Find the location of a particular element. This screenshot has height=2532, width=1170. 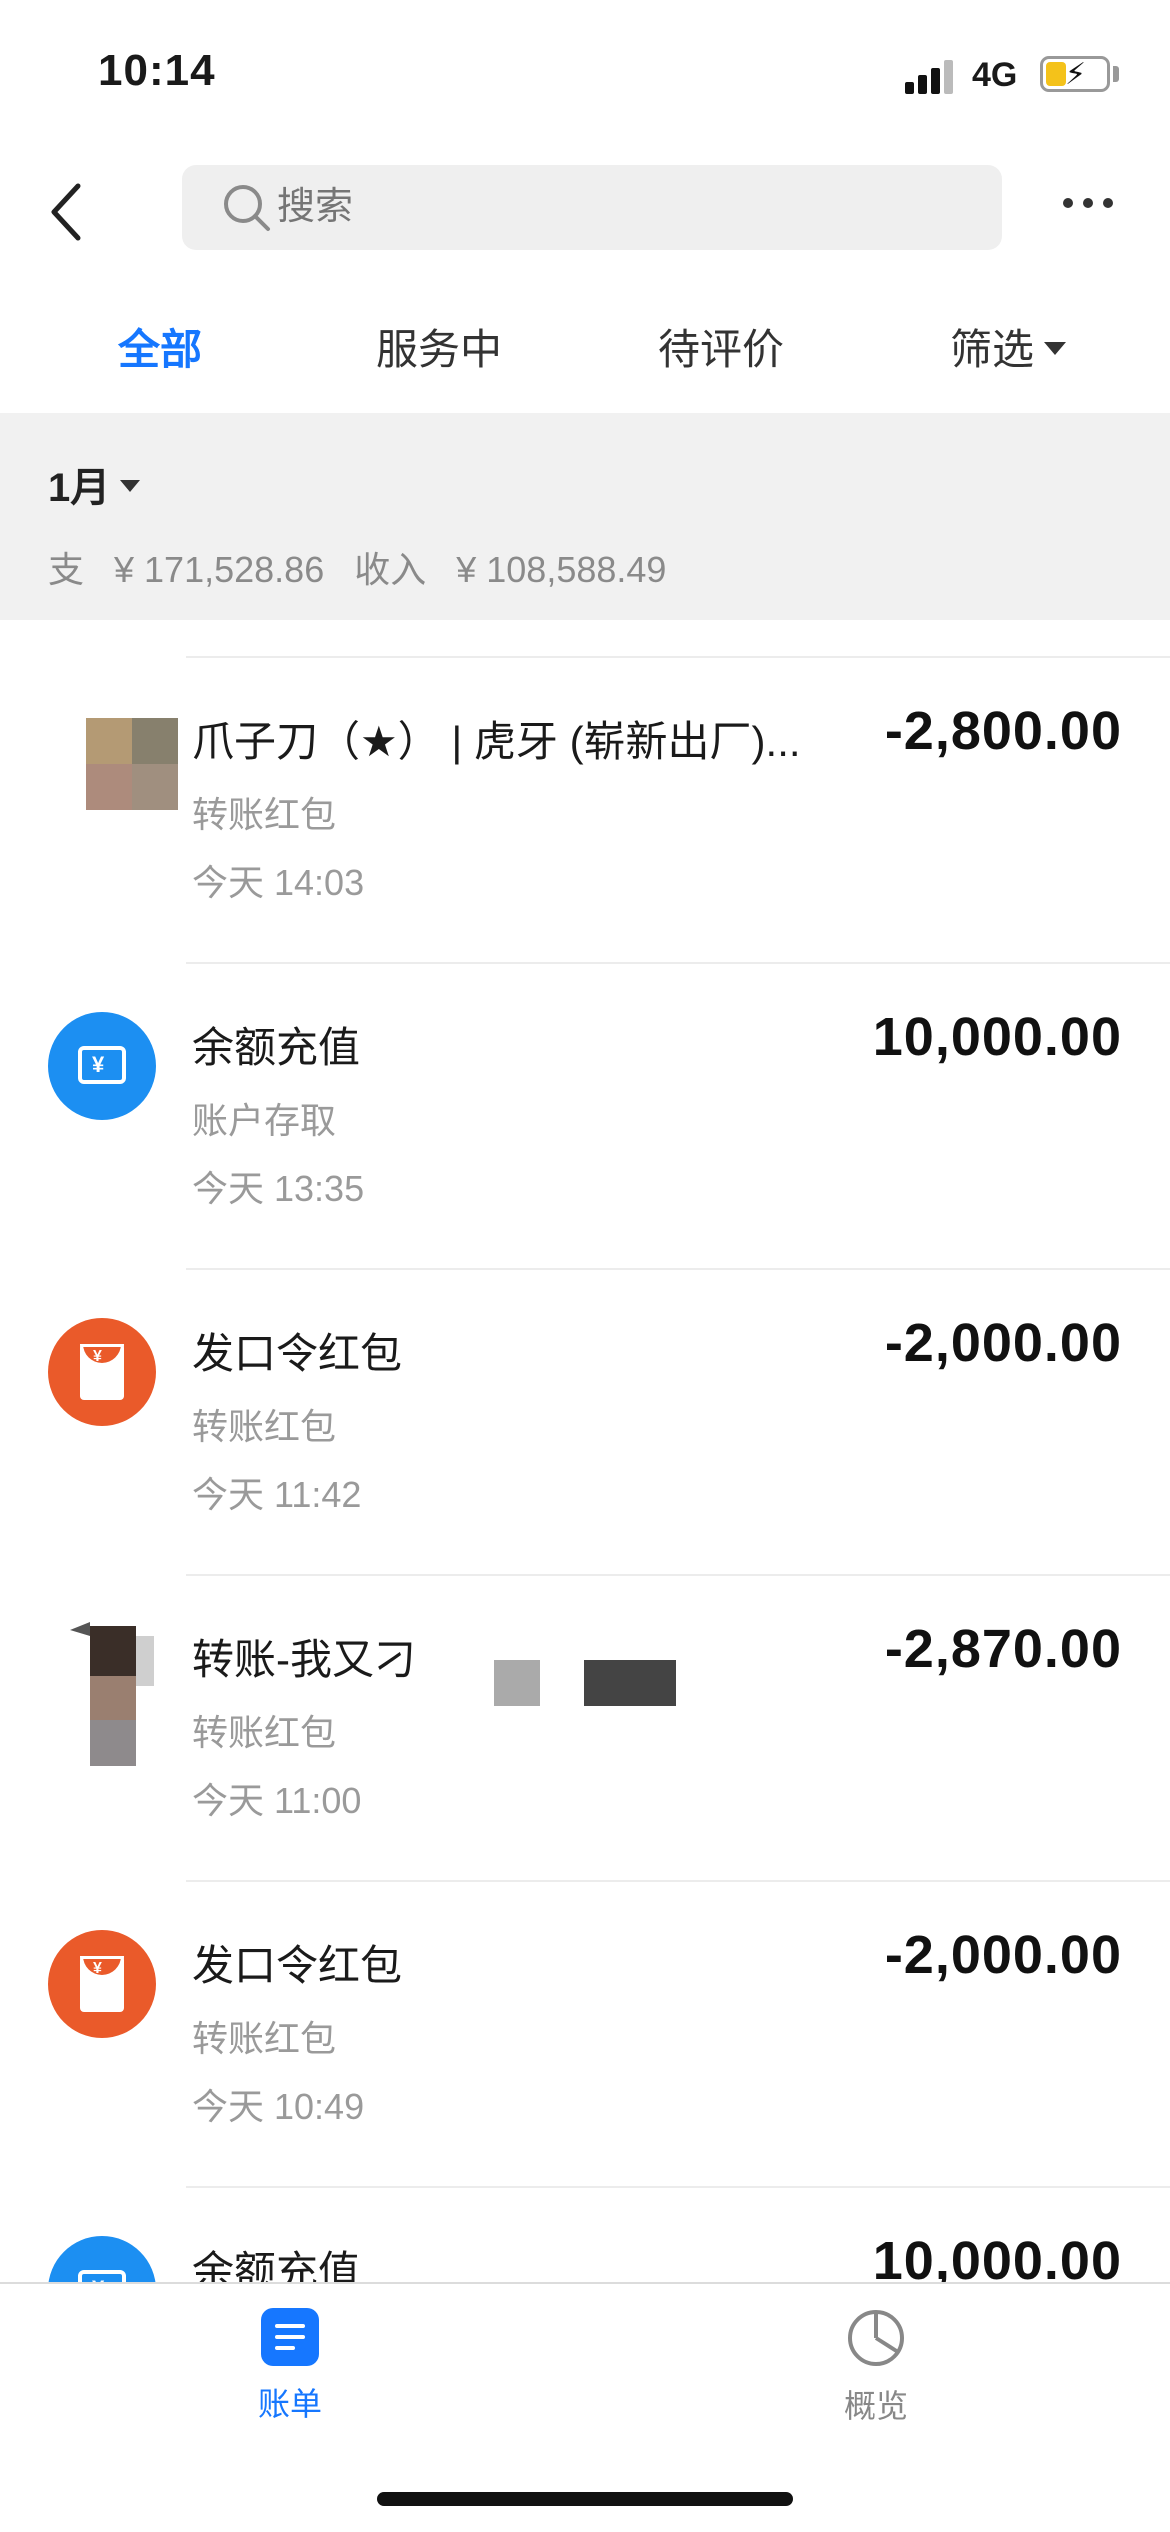

tab-filter-label: 筛选 is located at coordinates (992, 349).